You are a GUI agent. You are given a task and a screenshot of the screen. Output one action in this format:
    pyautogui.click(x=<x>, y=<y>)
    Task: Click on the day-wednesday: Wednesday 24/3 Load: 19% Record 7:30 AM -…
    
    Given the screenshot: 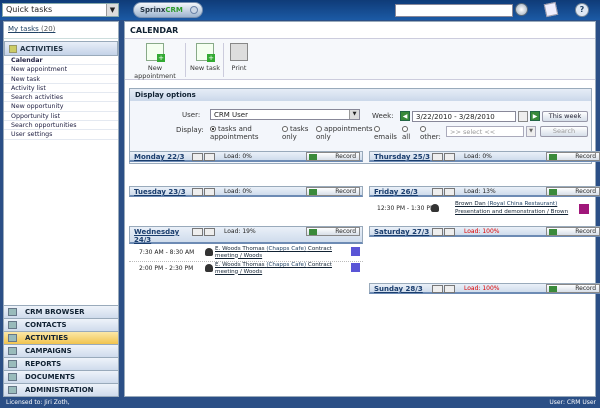 What is the action you would take?
    pyautogui.click(x=246, y=252)
    